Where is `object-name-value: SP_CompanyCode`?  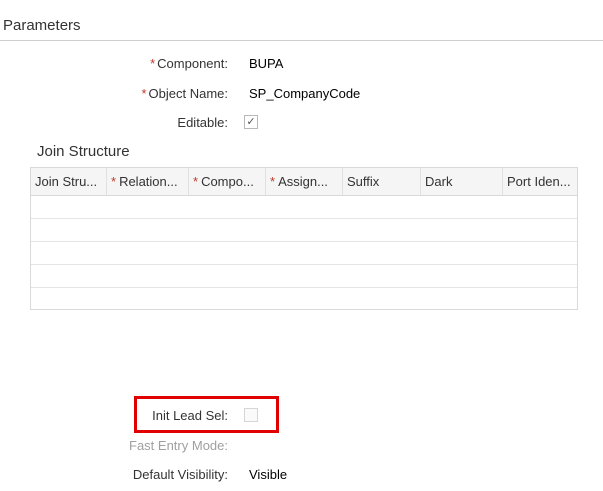 object-name-value: SP_CompanyCode is located at coordinates (305, 93).